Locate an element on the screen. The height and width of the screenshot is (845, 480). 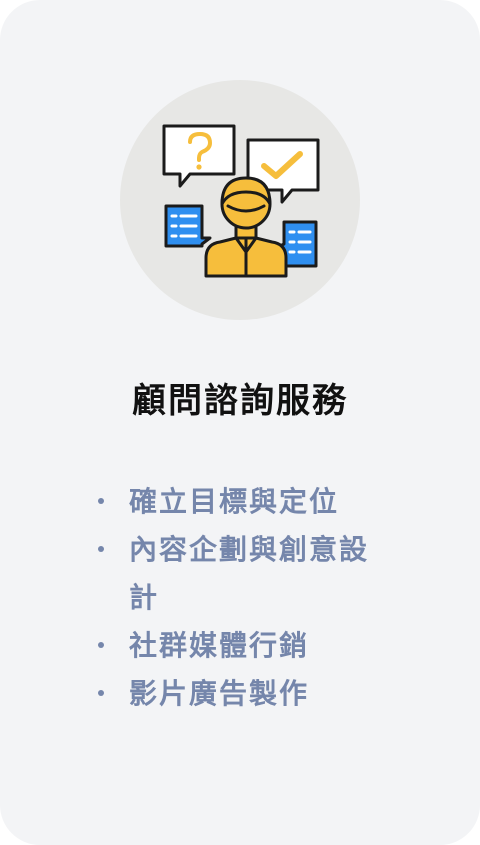
list-item-label: 社群媒體行銷 is located at coordinates (219, 645).